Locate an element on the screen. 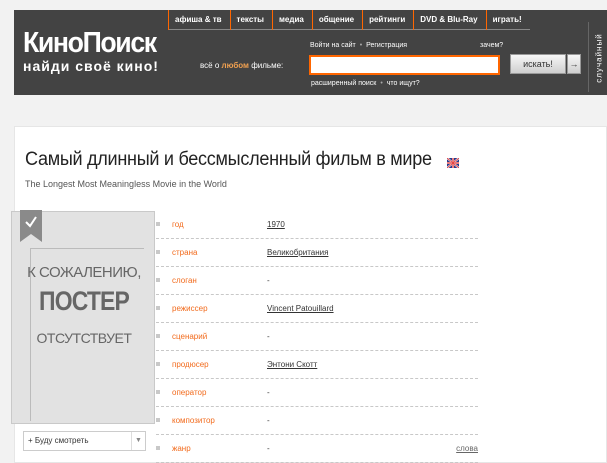 The width and height of the screenshot is (607, 463). advanced-search-link: расширенный поиск is located at coordinates (343, 83).